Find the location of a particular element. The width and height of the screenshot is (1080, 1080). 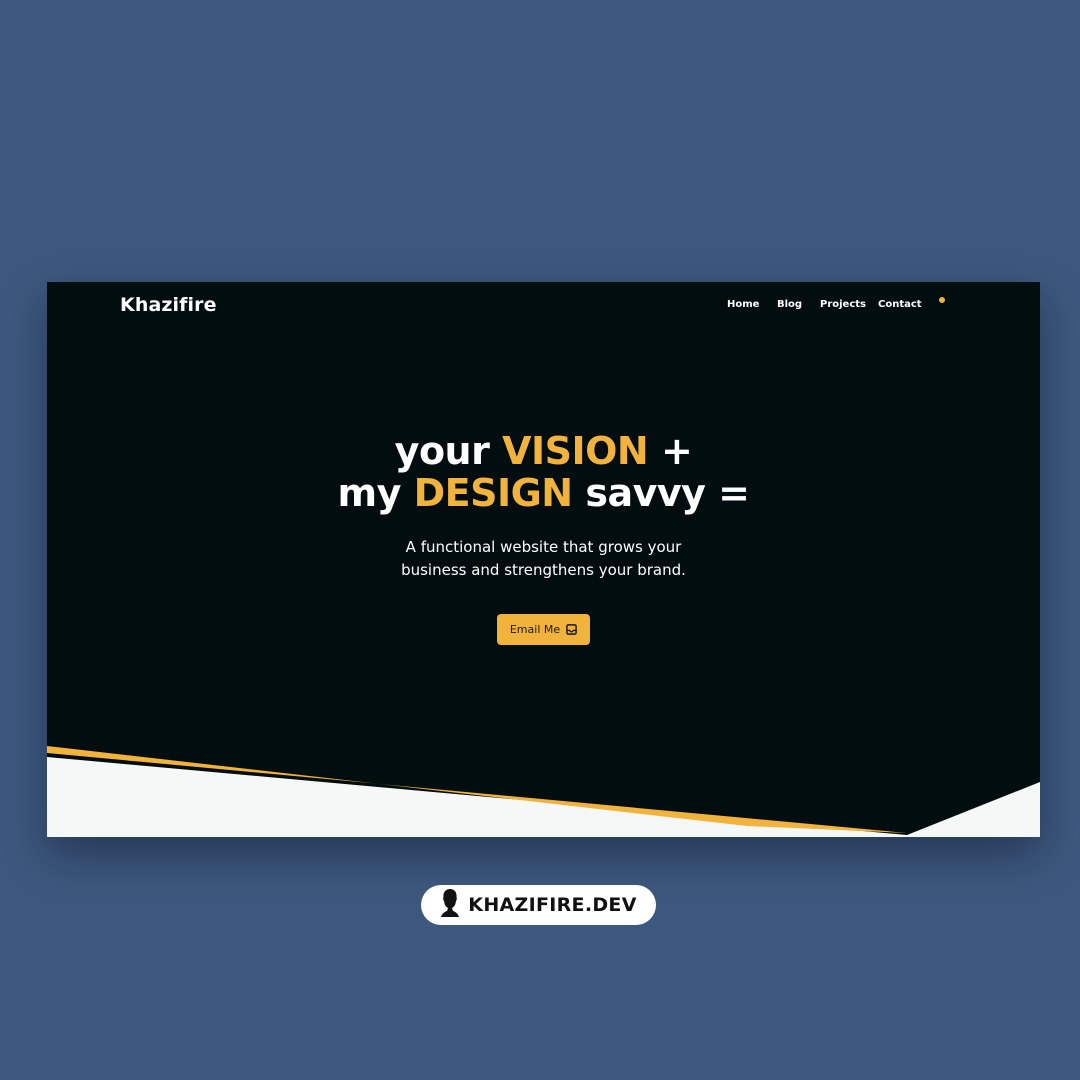

headline-text: + is located at coordinates (670, 451).